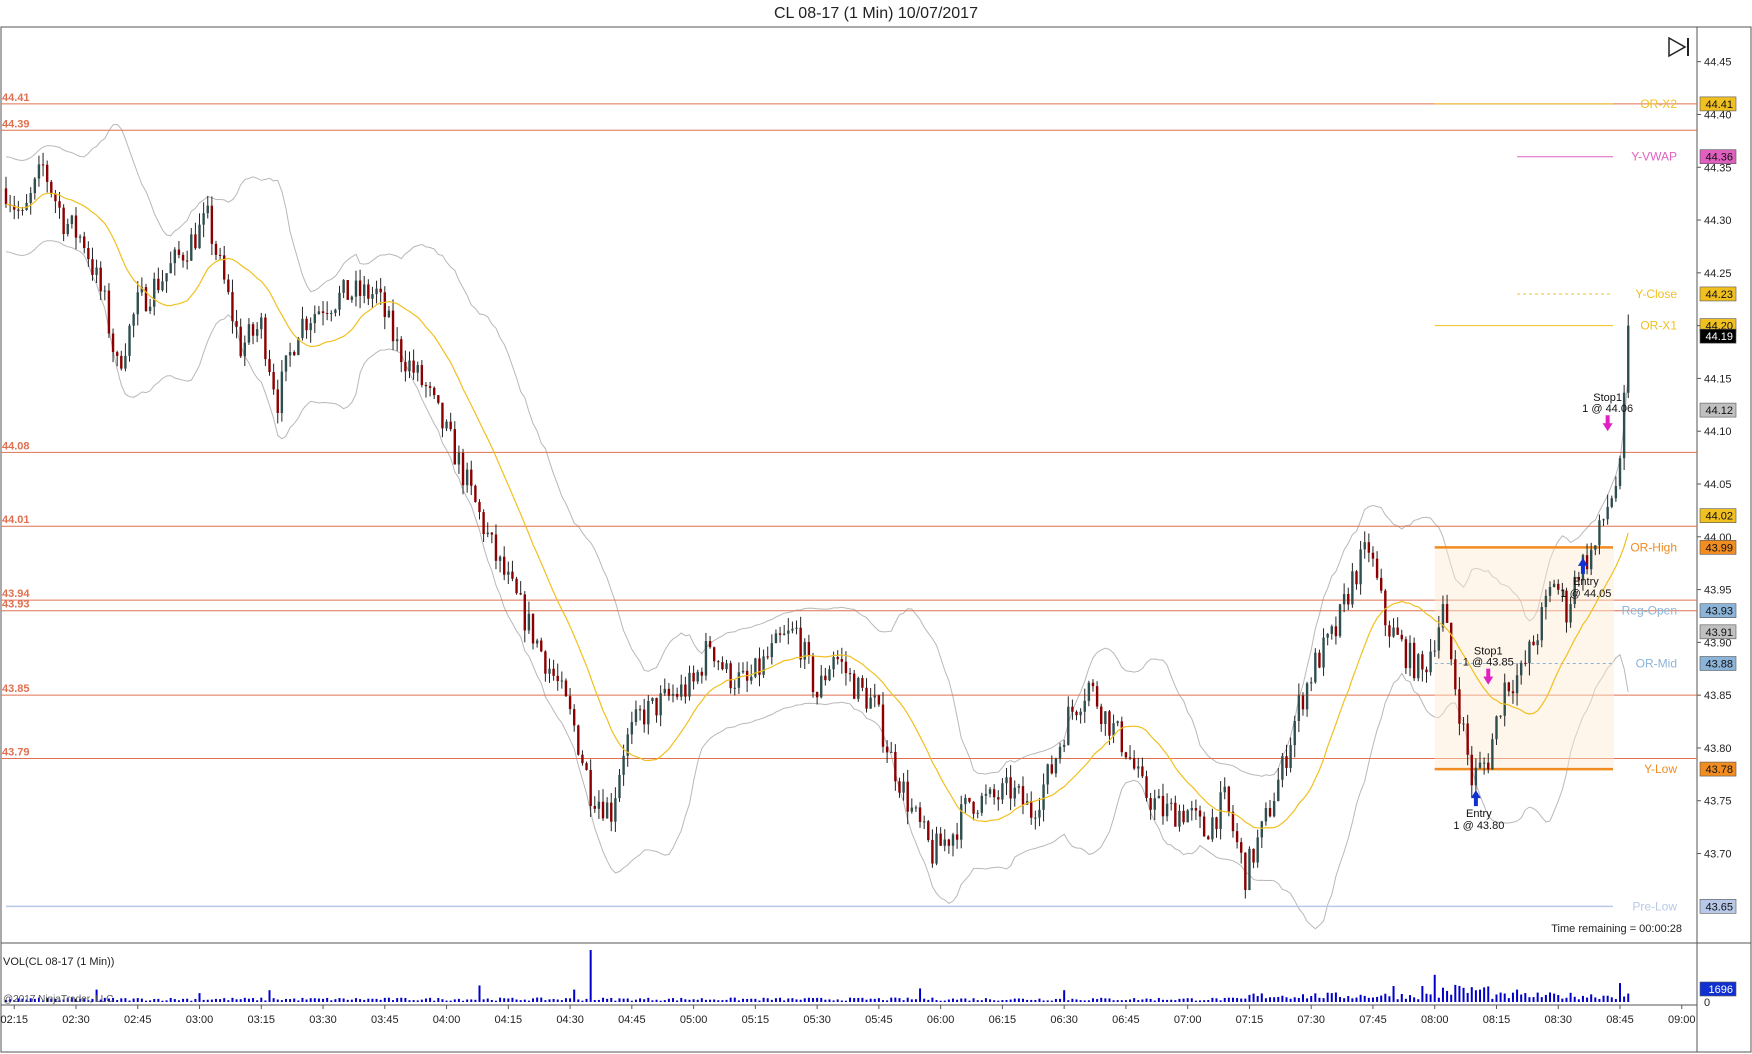  Describe the element at coordinates (756, 1020) in the screenshot. I see `x-tick-label: 05:15` at that location.